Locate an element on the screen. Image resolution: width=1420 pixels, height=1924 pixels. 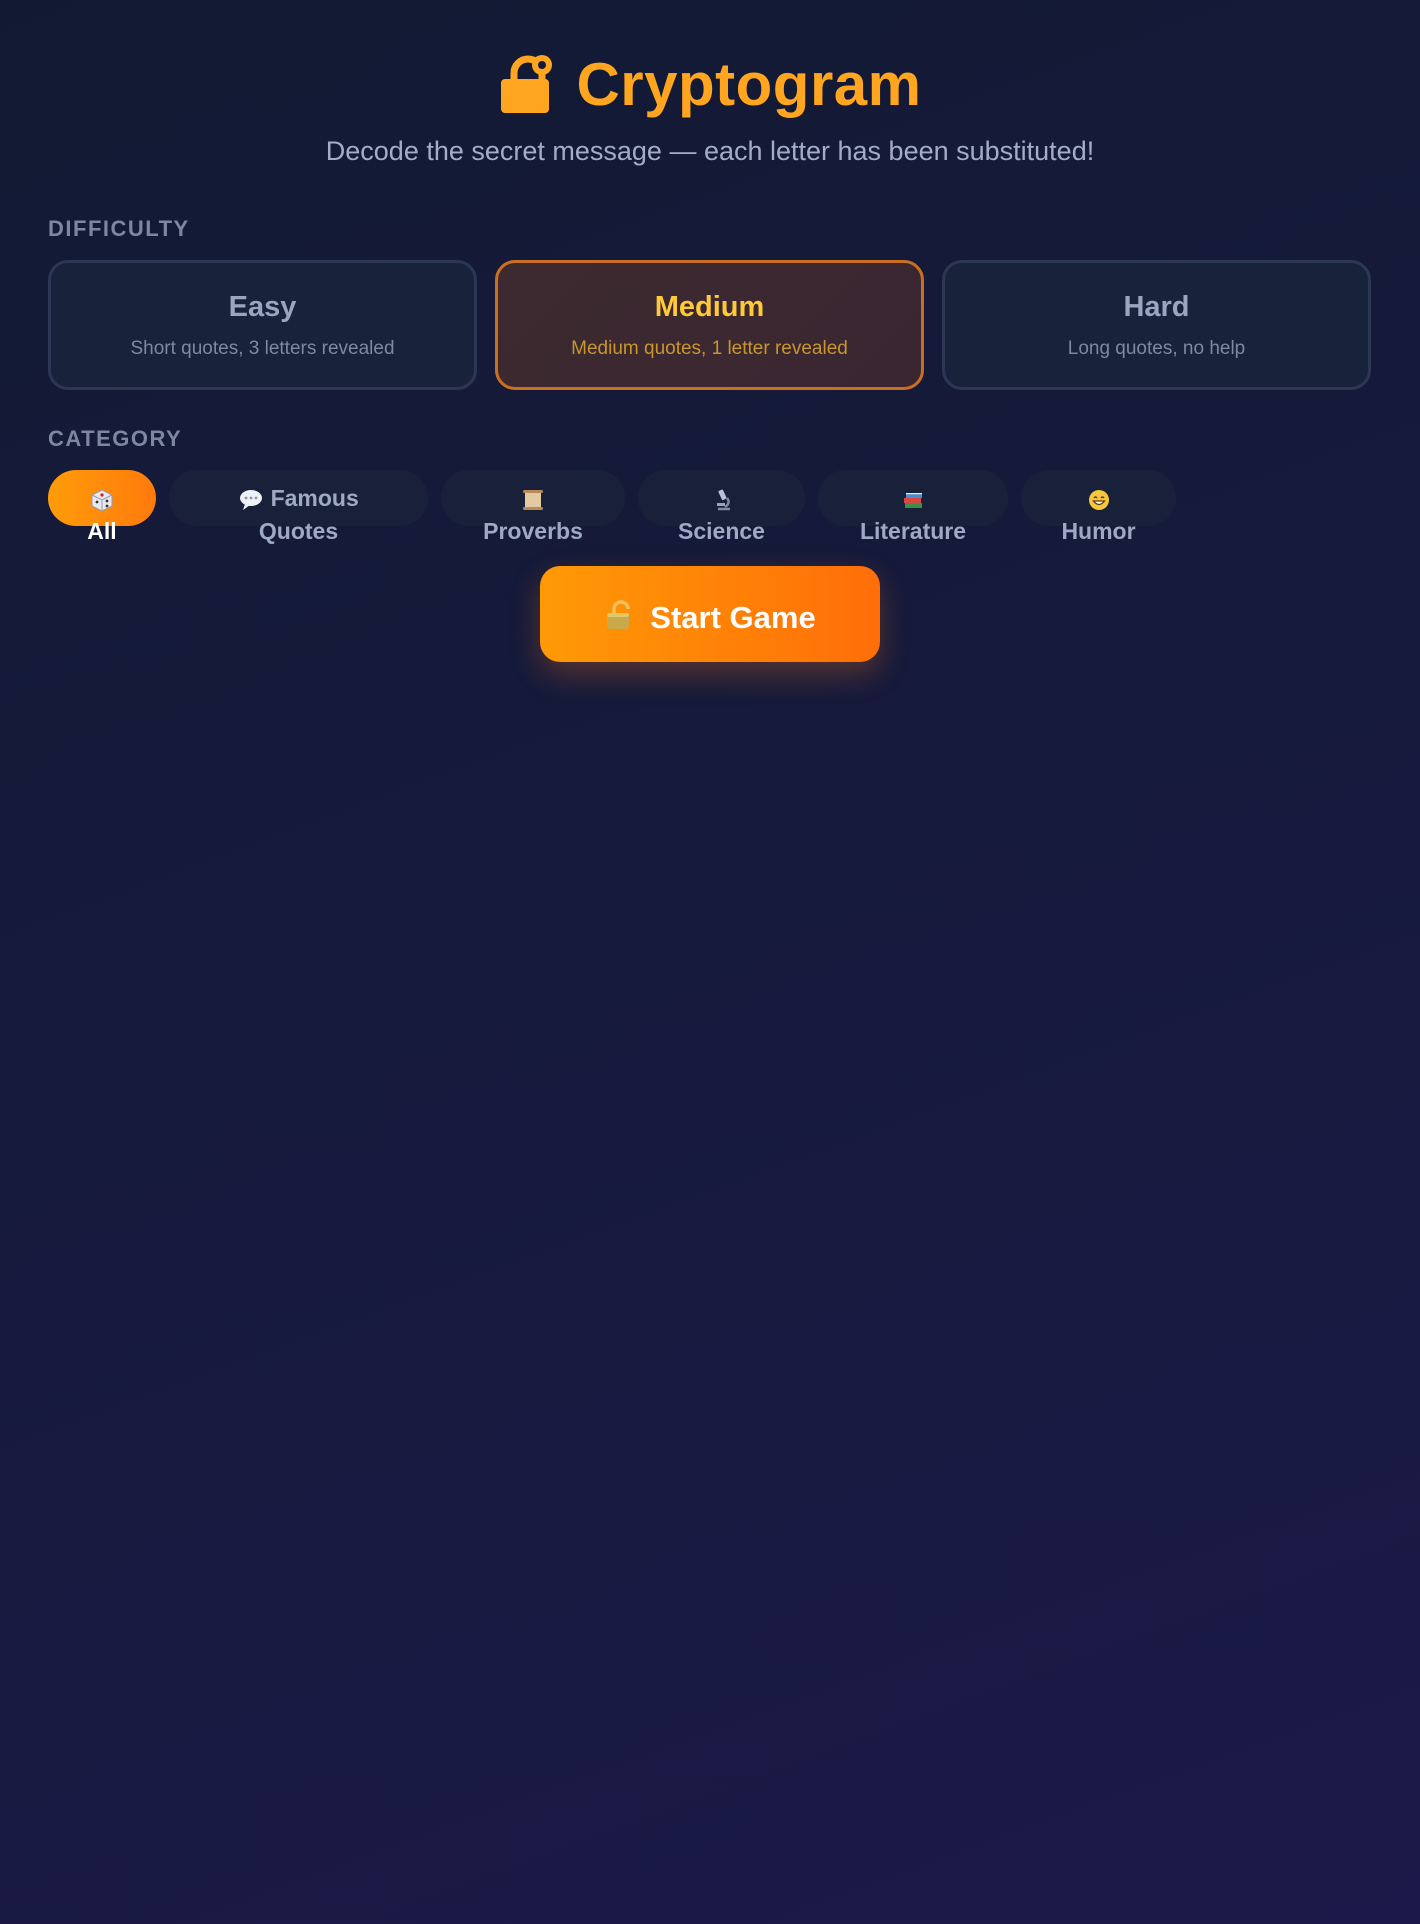
category-label: CATEGORY is located at coordinates (115, 438).